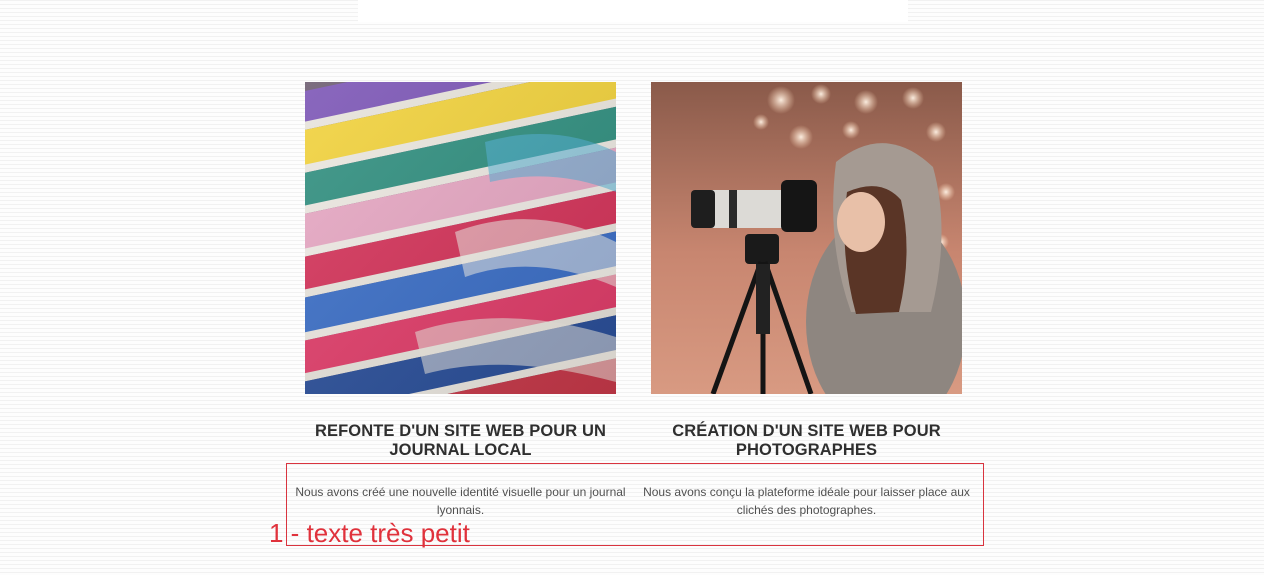 The image size is (1264, 575). What do you see at coordinates (369, 533) in the screenshot?
I see `annotation-label: 1 - texte très petit` at bounding box center [369, 533].